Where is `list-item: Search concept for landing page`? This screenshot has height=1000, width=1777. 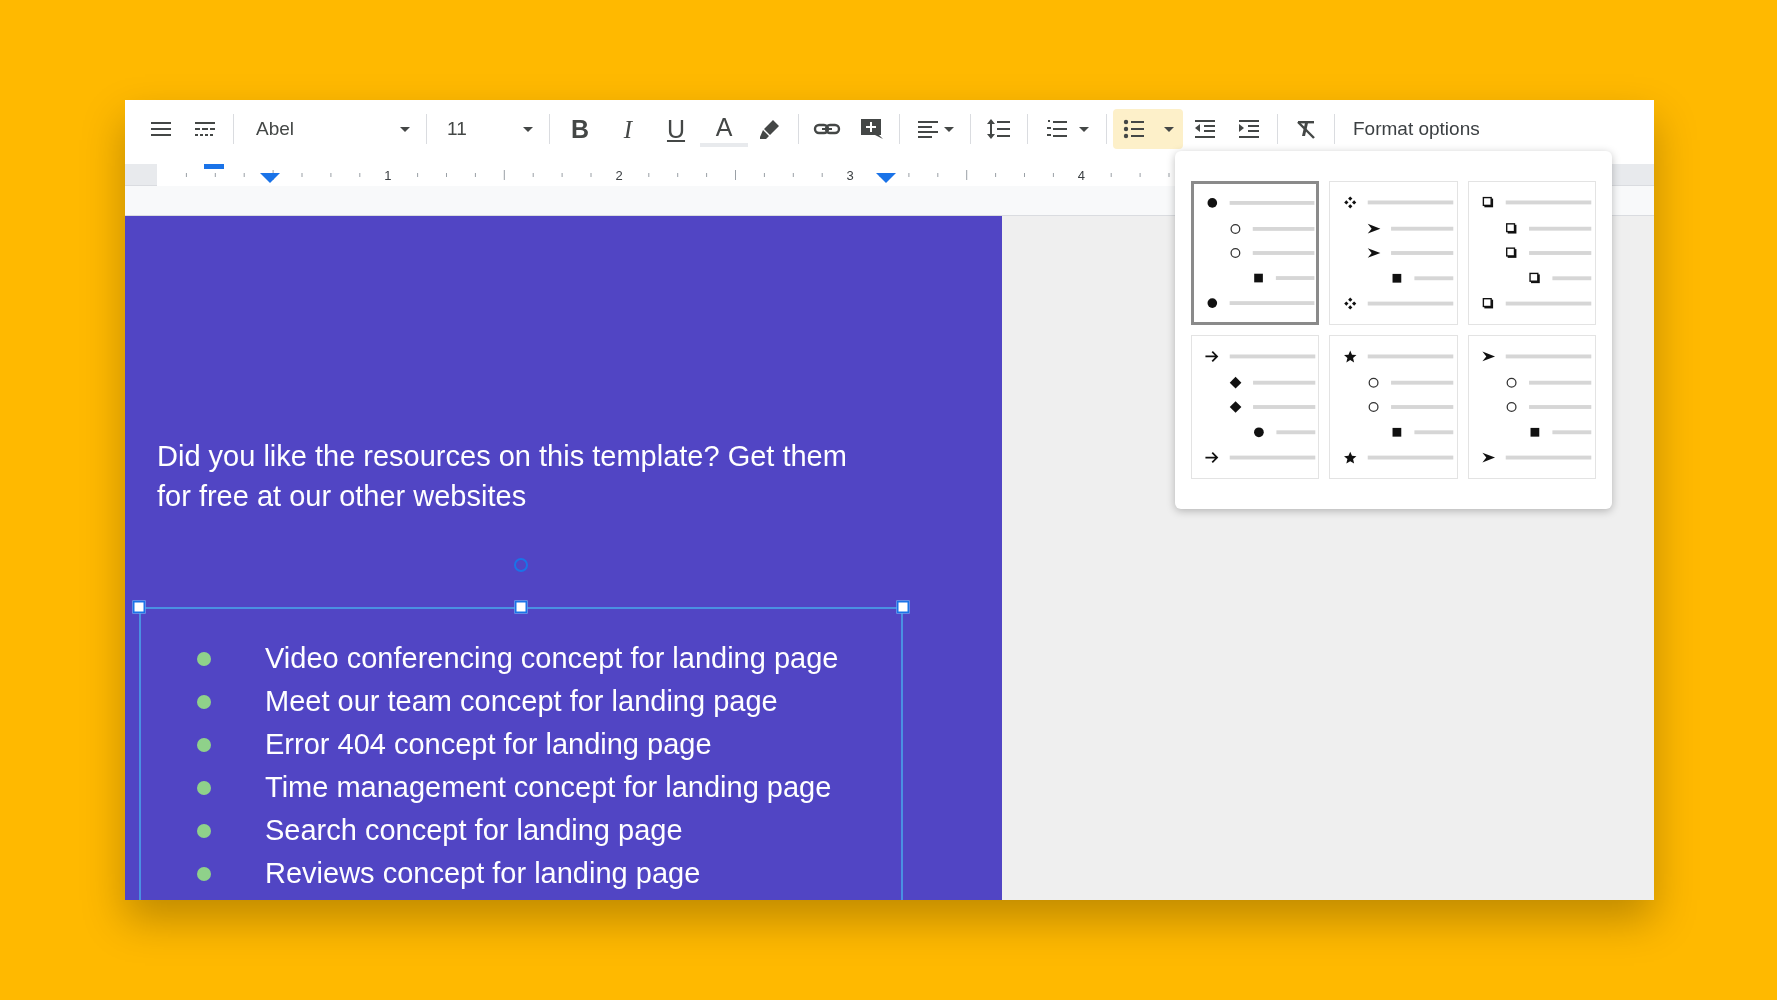
list-item: Search concept for landing page is located at coordinates (474, 830).